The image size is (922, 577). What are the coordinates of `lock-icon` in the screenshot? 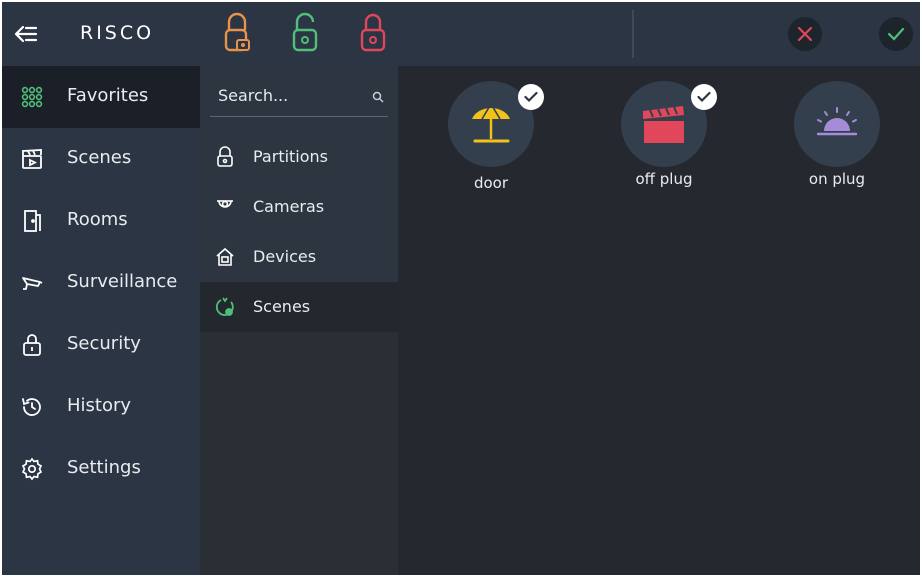 It's located at (373, 33).